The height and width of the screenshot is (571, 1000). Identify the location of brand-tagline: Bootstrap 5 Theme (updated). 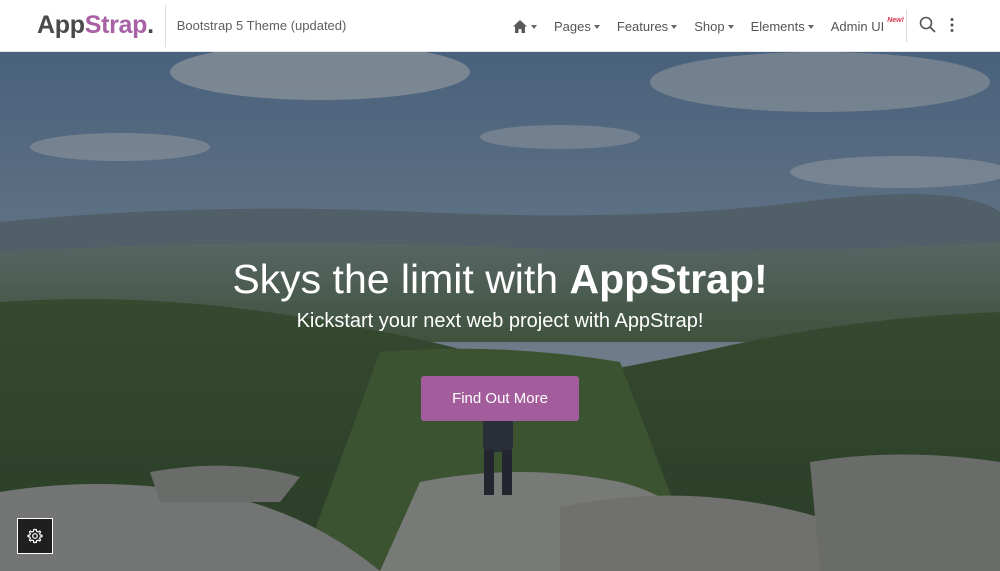
(261, 25).